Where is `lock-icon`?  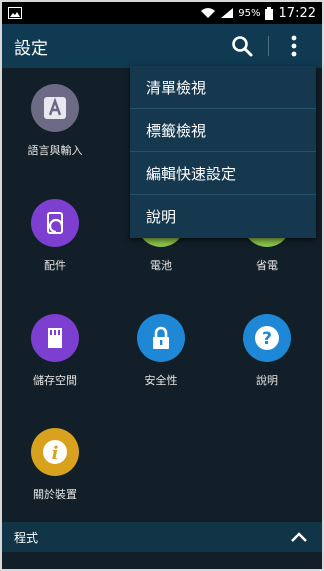
lock-icon is located at coordinates (161, 338).